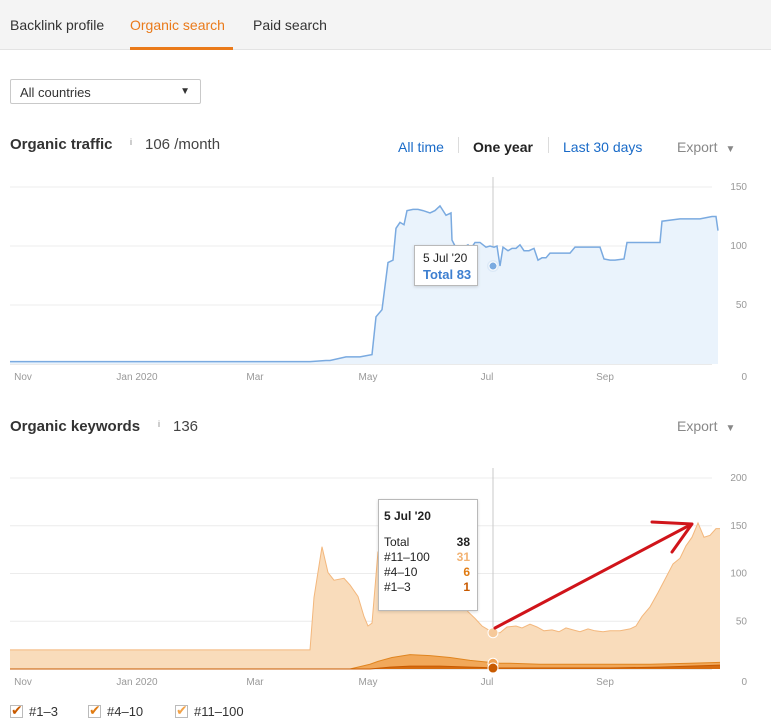 This screenshot has height=723, width=771. I want to click on tooltip-row: Total 38, so click(430, 542).